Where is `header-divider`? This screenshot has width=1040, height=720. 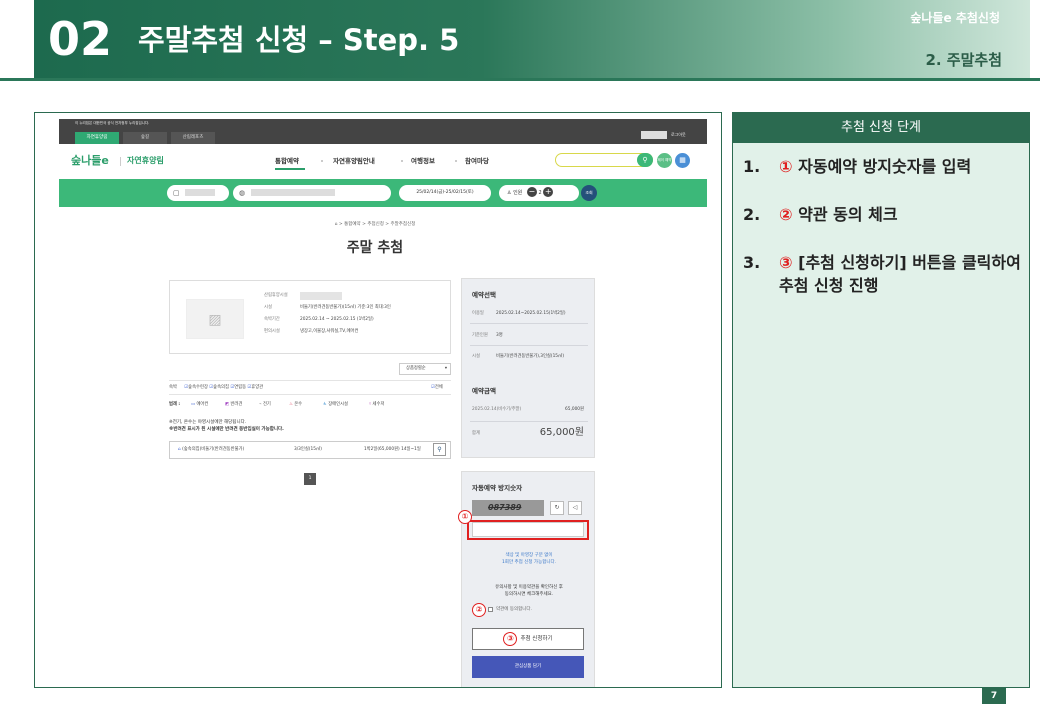 header-divider is located at coordinates (520, 79).